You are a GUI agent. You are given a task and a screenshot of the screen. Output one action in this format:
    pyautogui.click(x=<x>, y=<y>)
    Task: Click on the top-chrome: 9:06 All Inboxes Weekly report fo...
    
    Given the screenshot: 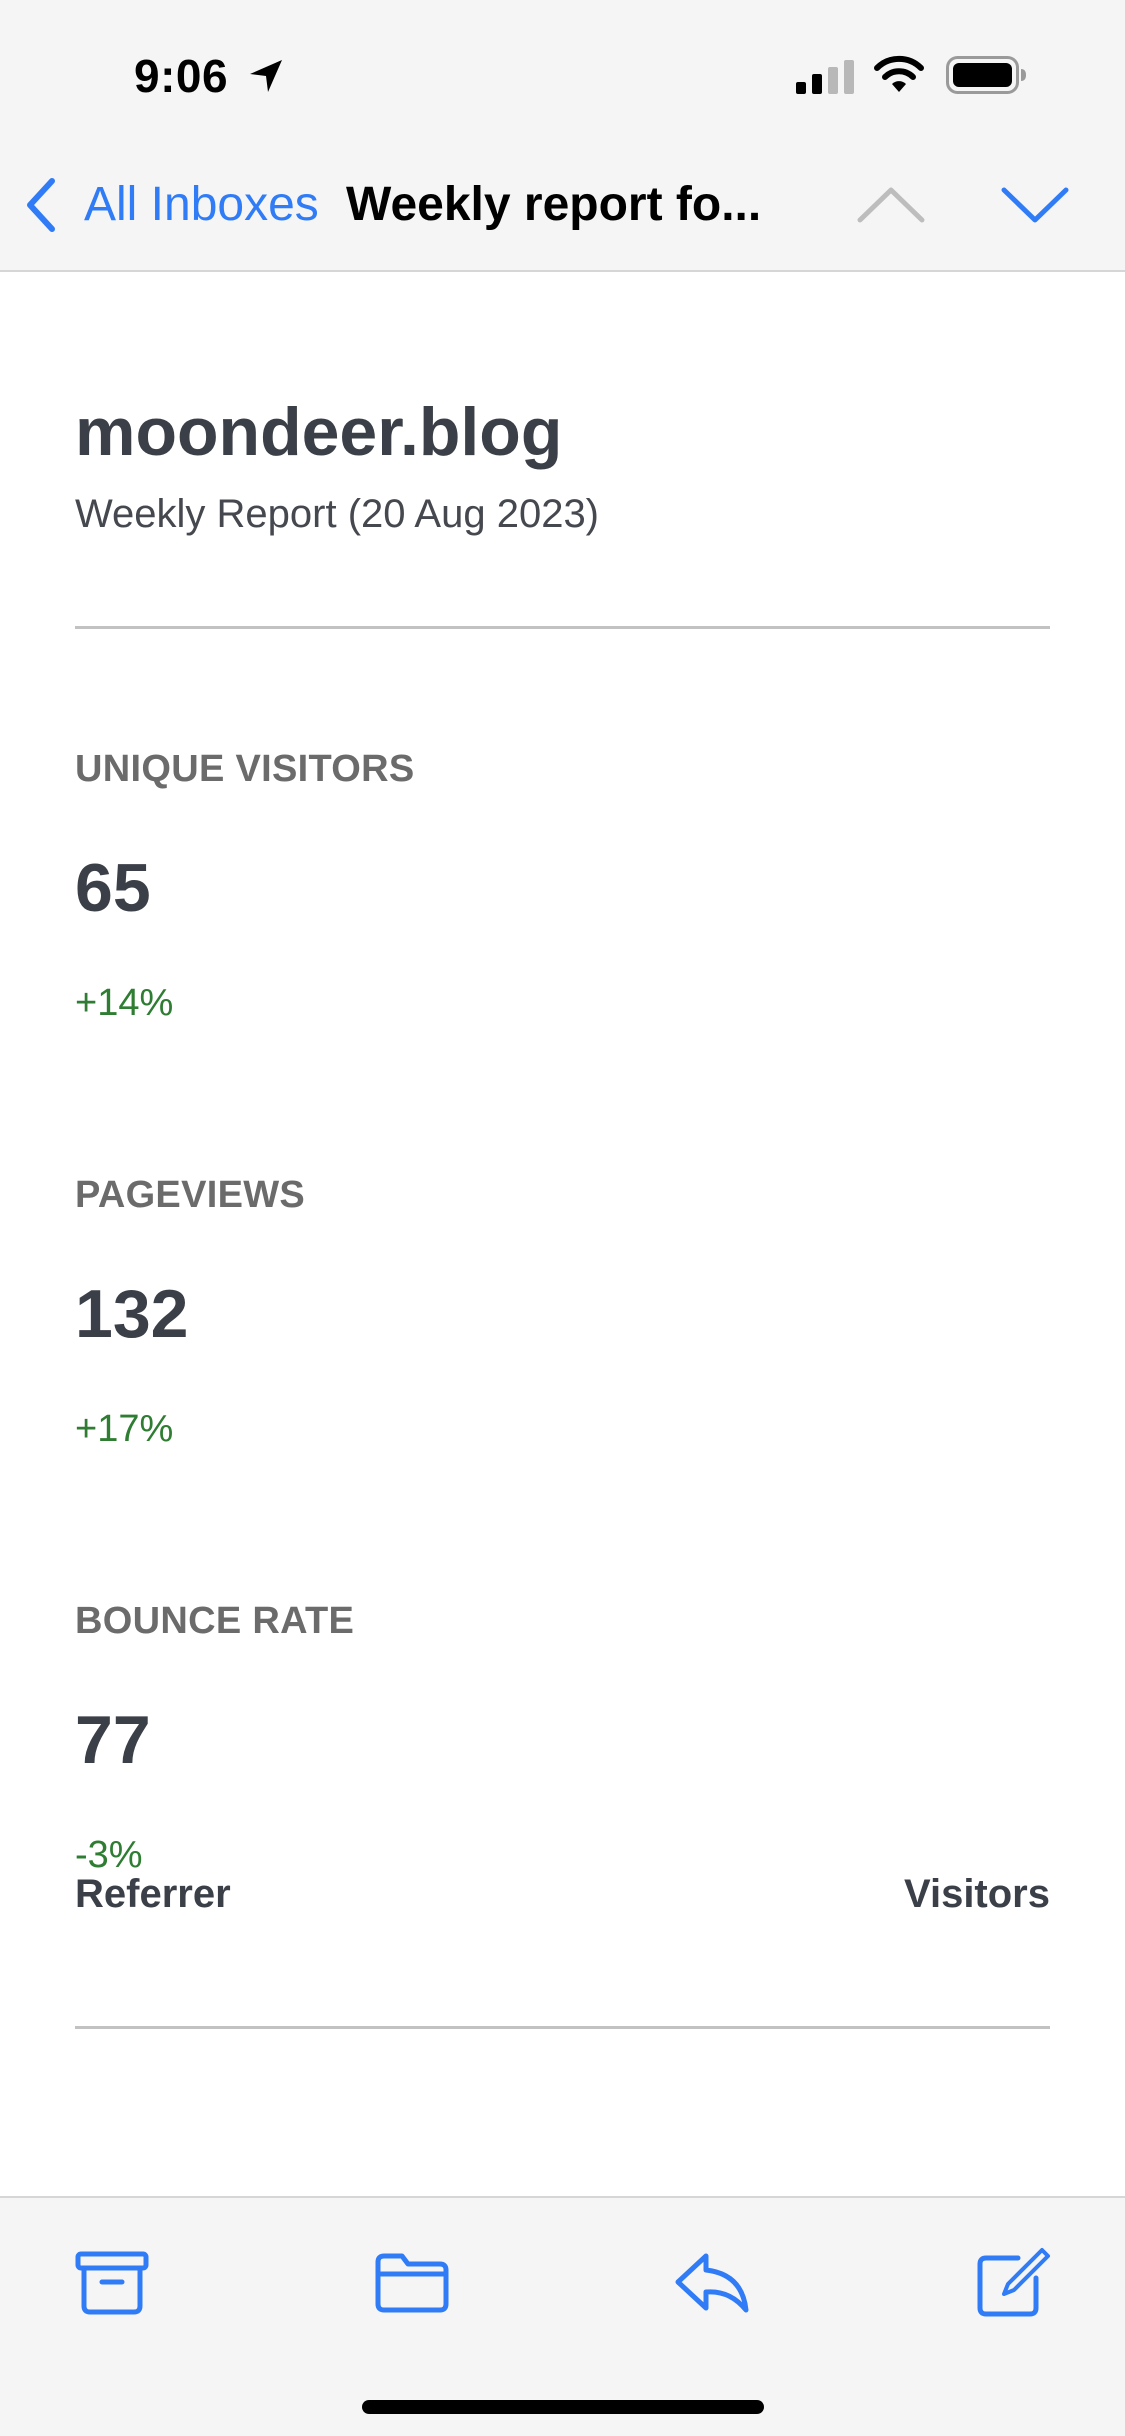 What is the action you would take?
    pyautogui.click(x=562, y=136)
    